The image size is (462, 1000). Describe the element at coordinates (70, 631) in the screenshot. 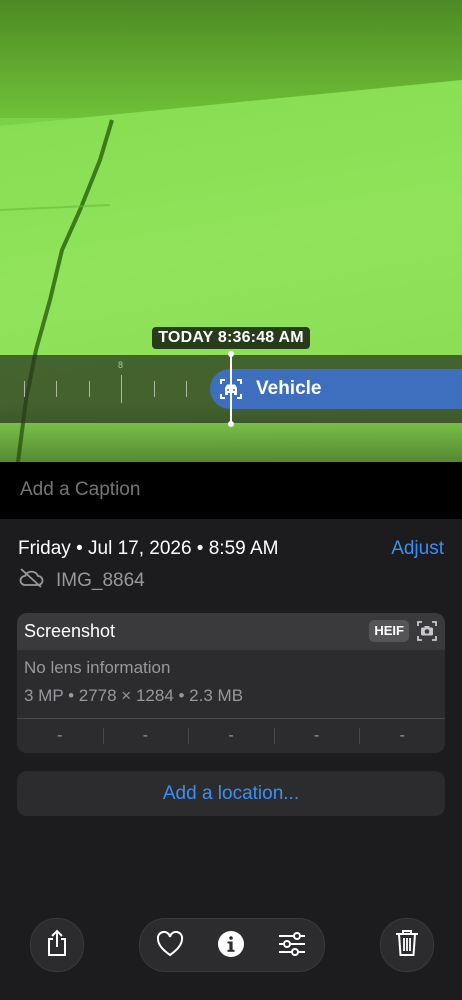

I see `metadata-title: Screenshot` at that location.